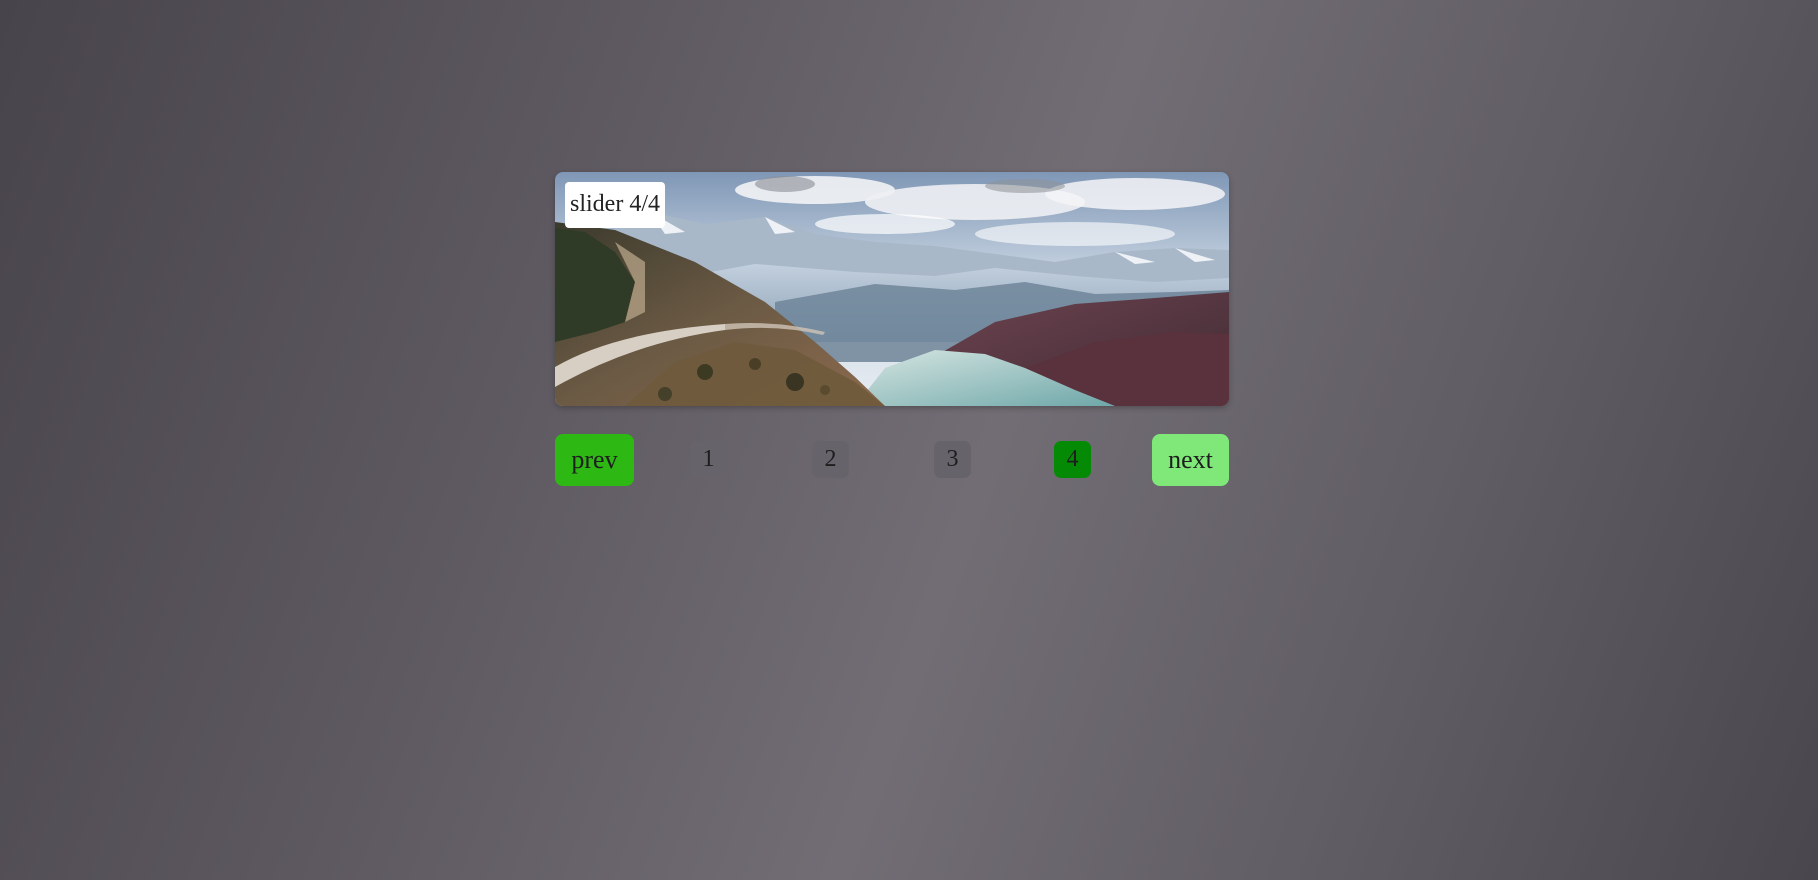  What do you see at coordinates (830, 459) in the screenshot?
I see `page-dot-2: 2` at bounding box center [830, 459].